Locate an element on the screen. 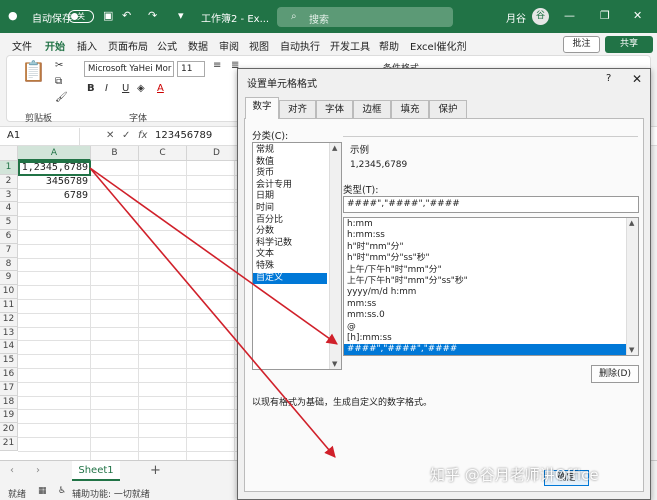 The height and width of the screenshot is (500, 657). paste-icon: 📋 is located at coordinates (33, 71).